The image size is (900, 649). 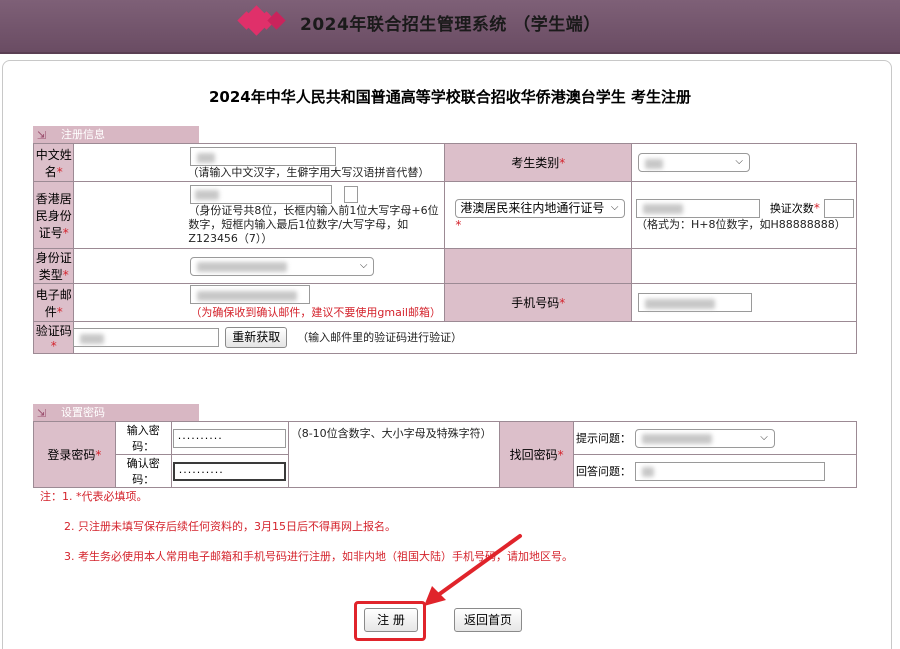 What do you see at coordinates (143, 438) in the screenshot?
I see `enter-password-label: 输入密码：` at bounding box center [143, 438].